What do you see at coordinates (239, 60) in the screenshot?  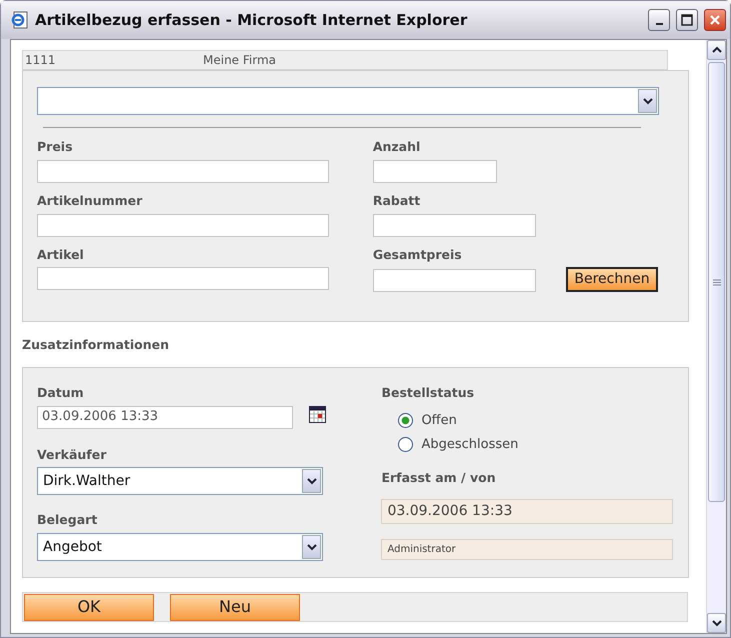 I see `company-name: Meine Firma` at bounding box center [239, 60].